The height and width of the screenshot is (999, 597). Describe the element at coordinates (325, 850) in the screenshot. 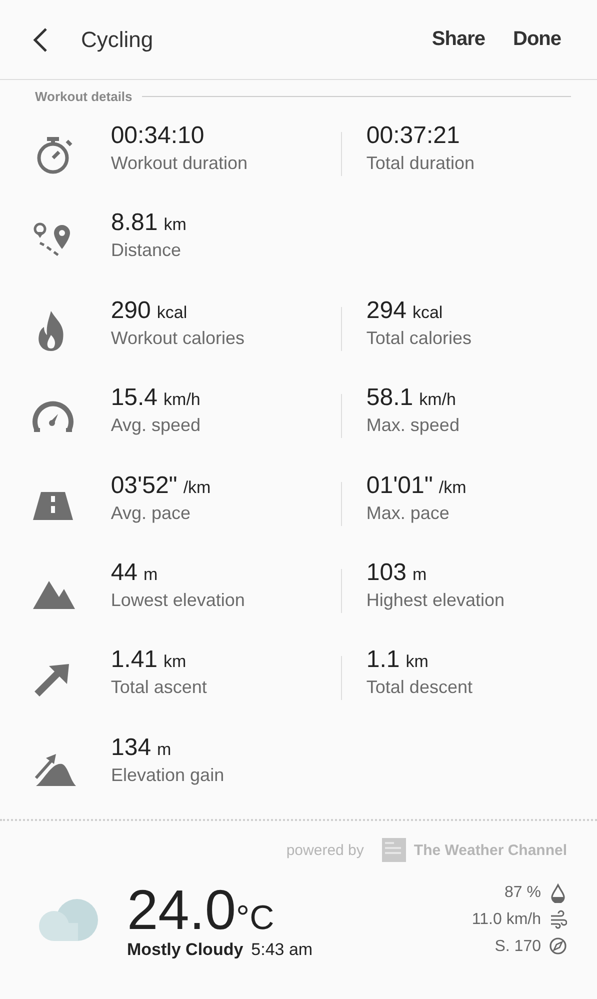

I see `powered-by-text: powered by` at that location.